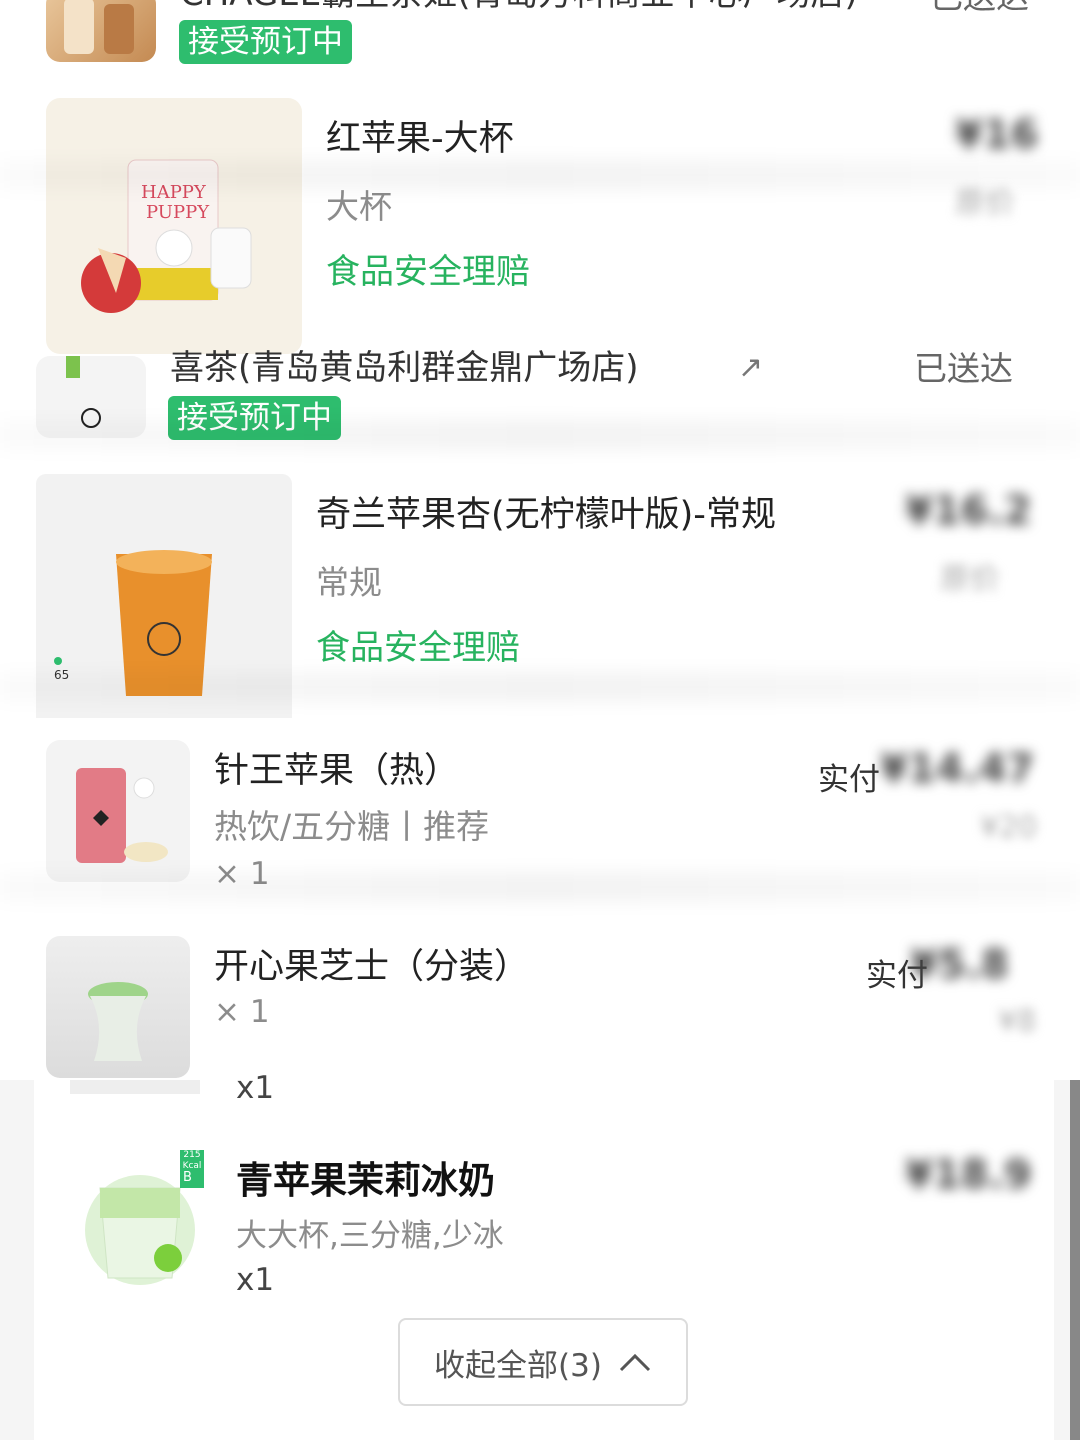 This screenshot has width=1080, height=1440. What do you see at coordinates (750, 367) in the screenshot?
I see `chevron-right-icon: ↗` at bounding box center [750, 367].